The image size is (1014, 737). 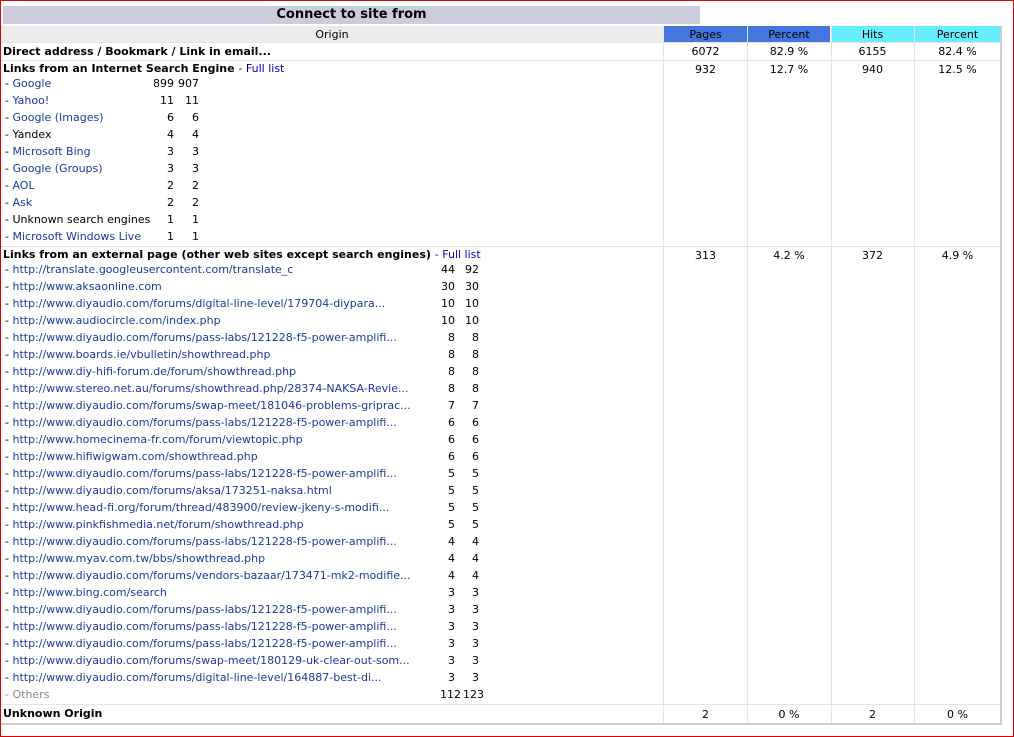 What do you see at coordinates (705, 255) in the screenshot?
I see `external-pages: 313` at bounding box center [705, 255].